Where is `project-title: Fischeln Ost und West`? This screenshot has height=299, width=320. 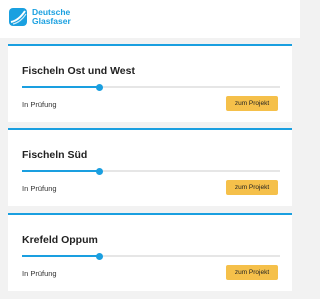
project-title: Fischeln Ost und West is located at coordinates (78, 71).